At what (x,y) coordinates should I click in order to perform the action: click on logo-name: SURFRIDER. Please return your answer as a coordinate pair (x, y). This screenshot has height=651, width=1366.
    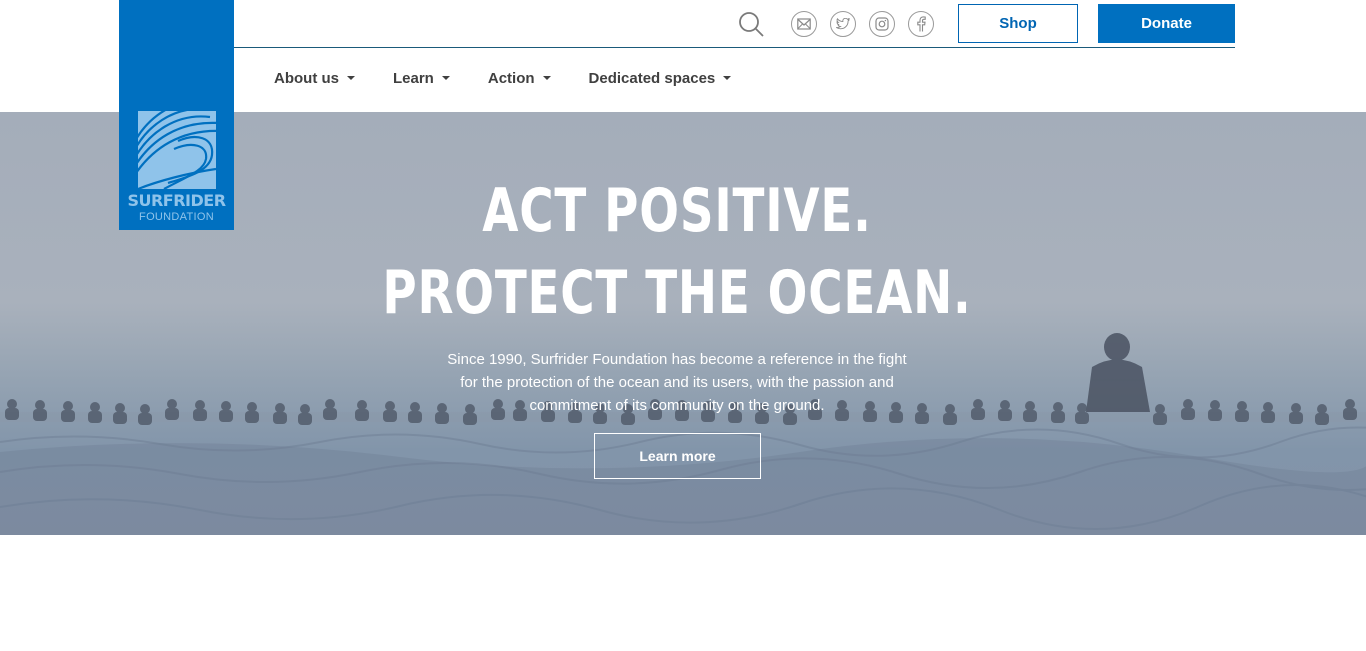
    Looking at the image, I should click on (176, 200).